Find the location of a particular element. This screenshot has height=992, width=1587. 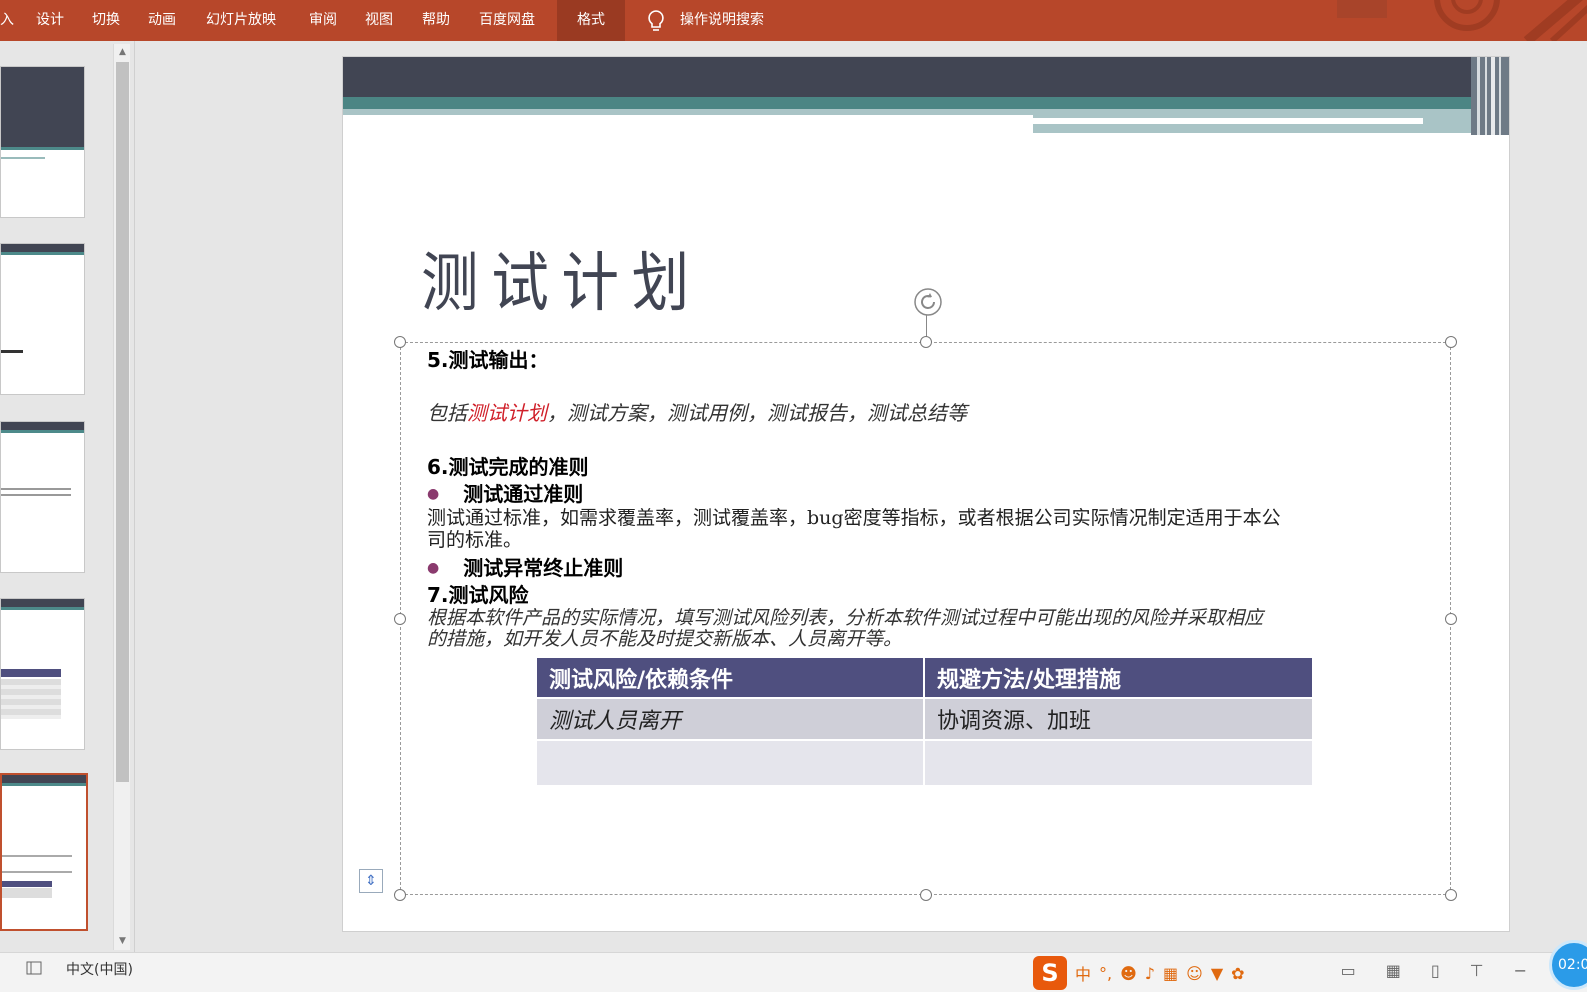

slide-header-stripe is located at coordinates (1228, 121).